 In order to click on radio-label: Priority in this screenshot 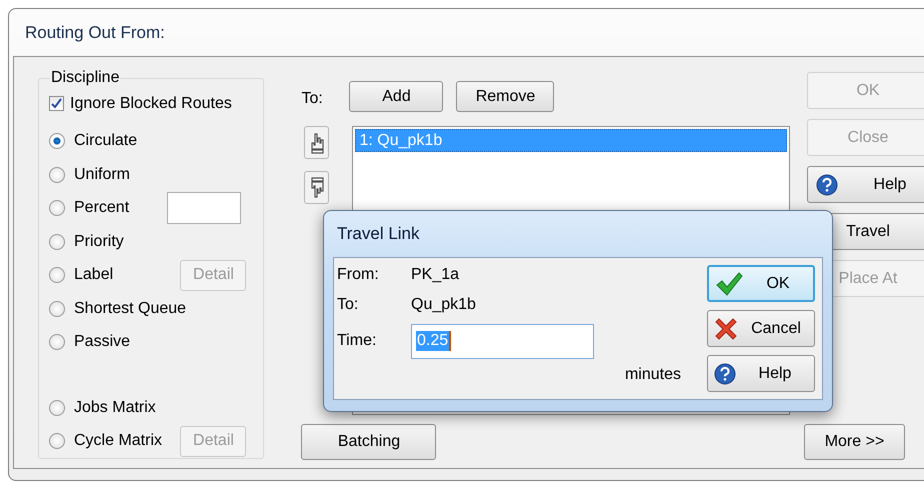, I will do `click(99, 241)`.